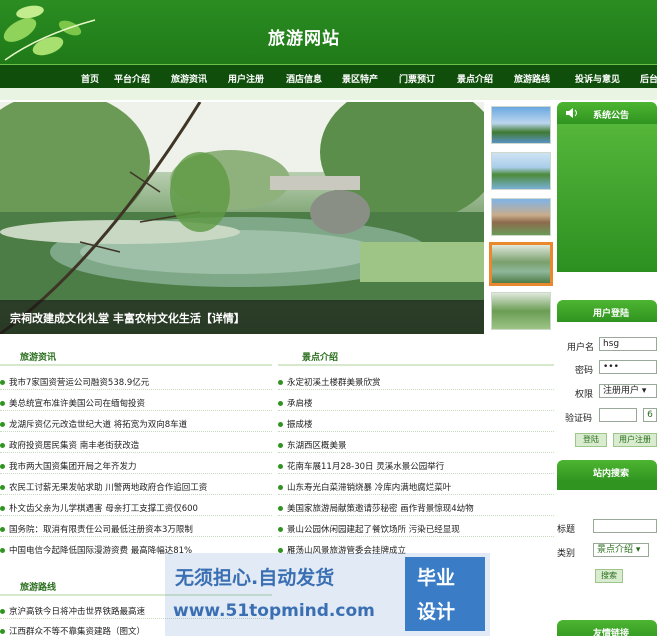  What do you see at coordinates (136, 445) in the screenshot?
I see `list-item: 政府投资居民集资 南丰老街获改造` at bounding box center [136, 445].